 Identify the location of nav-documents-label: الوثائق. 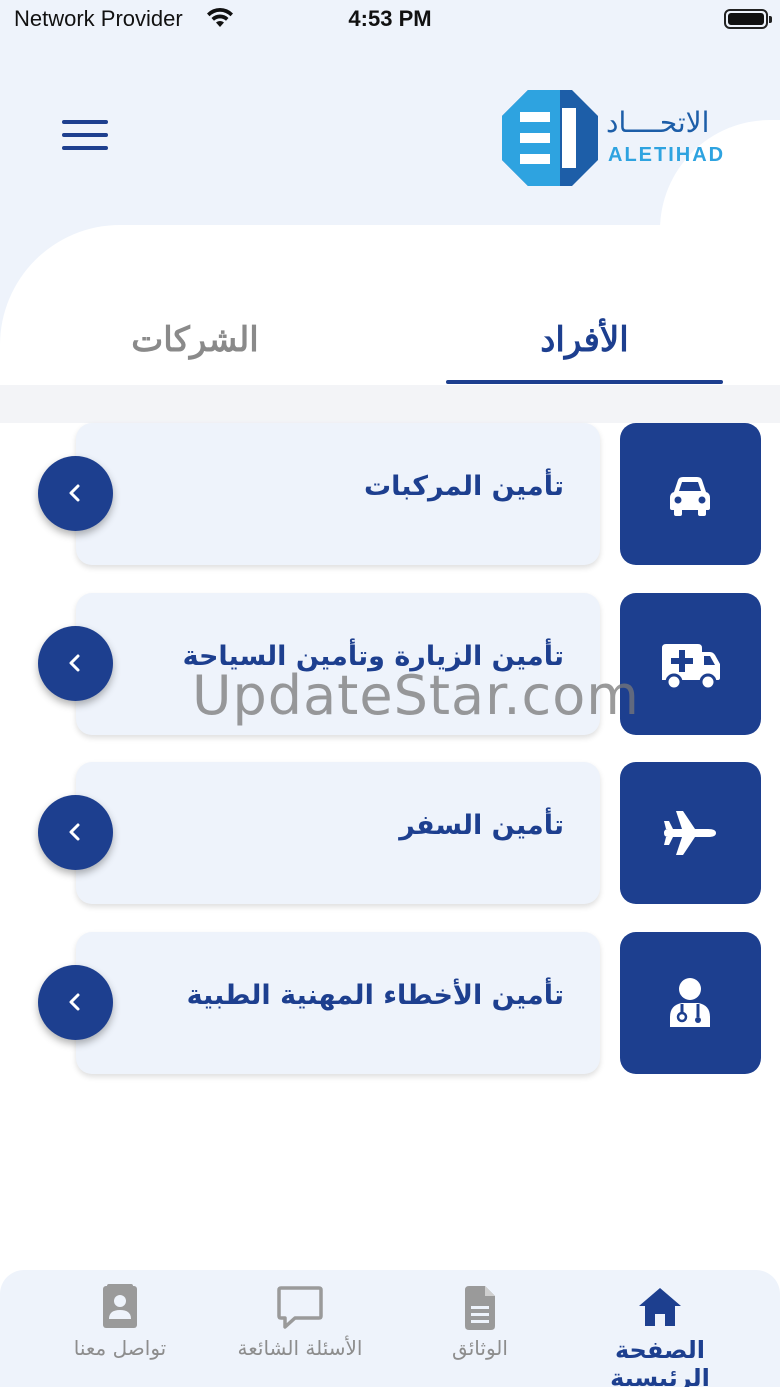
(480, 1348).